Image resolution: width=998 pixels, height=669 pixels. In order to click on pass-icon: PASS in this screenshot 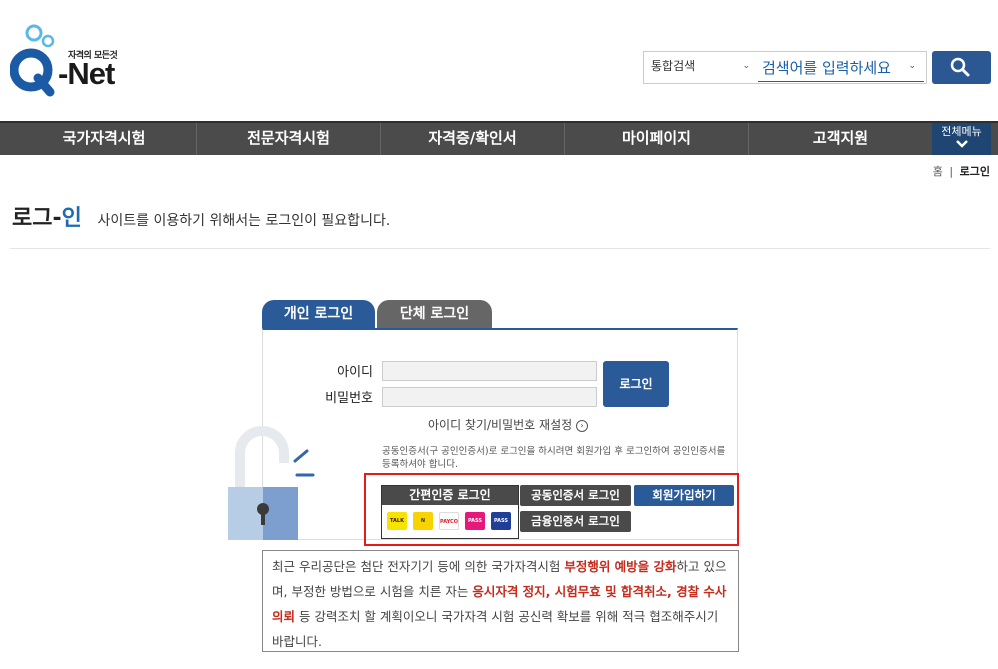, I will do `click(475, 521)`.